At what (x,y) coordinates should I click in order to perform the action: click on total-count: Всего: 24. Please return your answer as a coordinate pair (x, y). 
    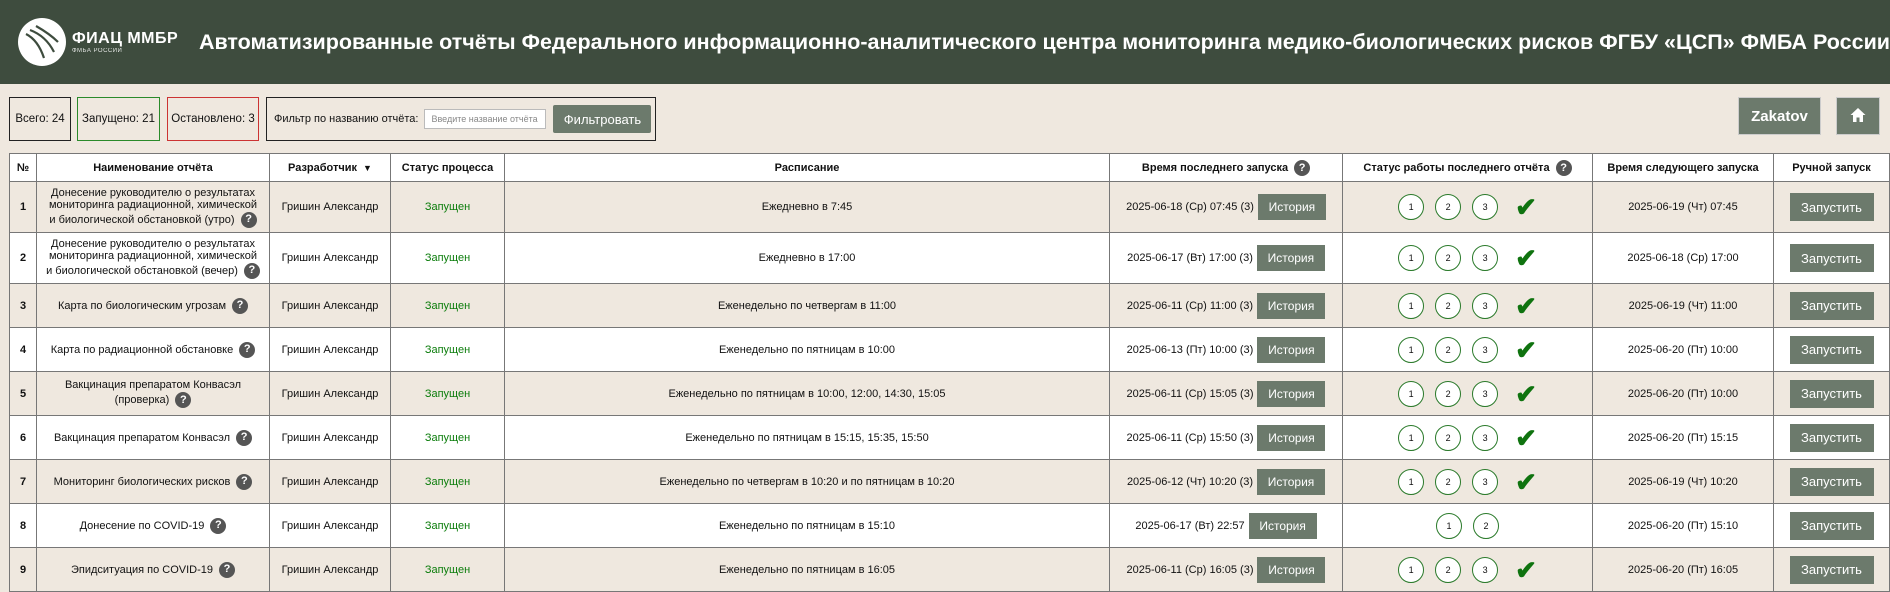
    Looking at the image, I should click on (40, 119).